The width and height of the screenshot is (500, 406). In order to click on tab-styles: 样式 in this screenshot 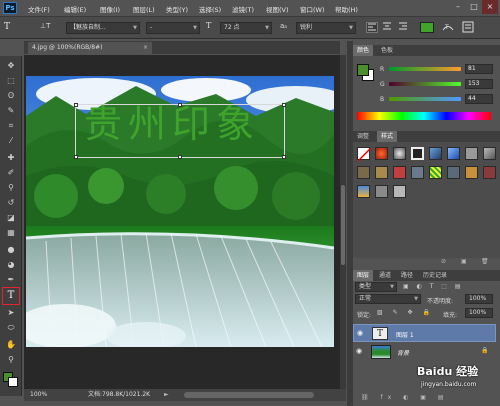, I will do `click(387, 136)`.